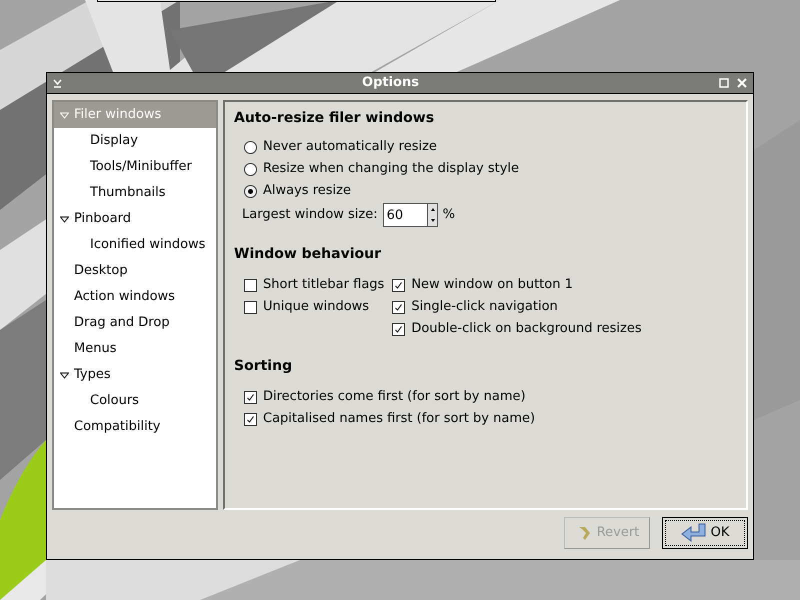 The image size is (800, 600). Describe the element at coordinates (323, 285) in the screenshot. I see `option-label: Short titlebar flags` at that location.